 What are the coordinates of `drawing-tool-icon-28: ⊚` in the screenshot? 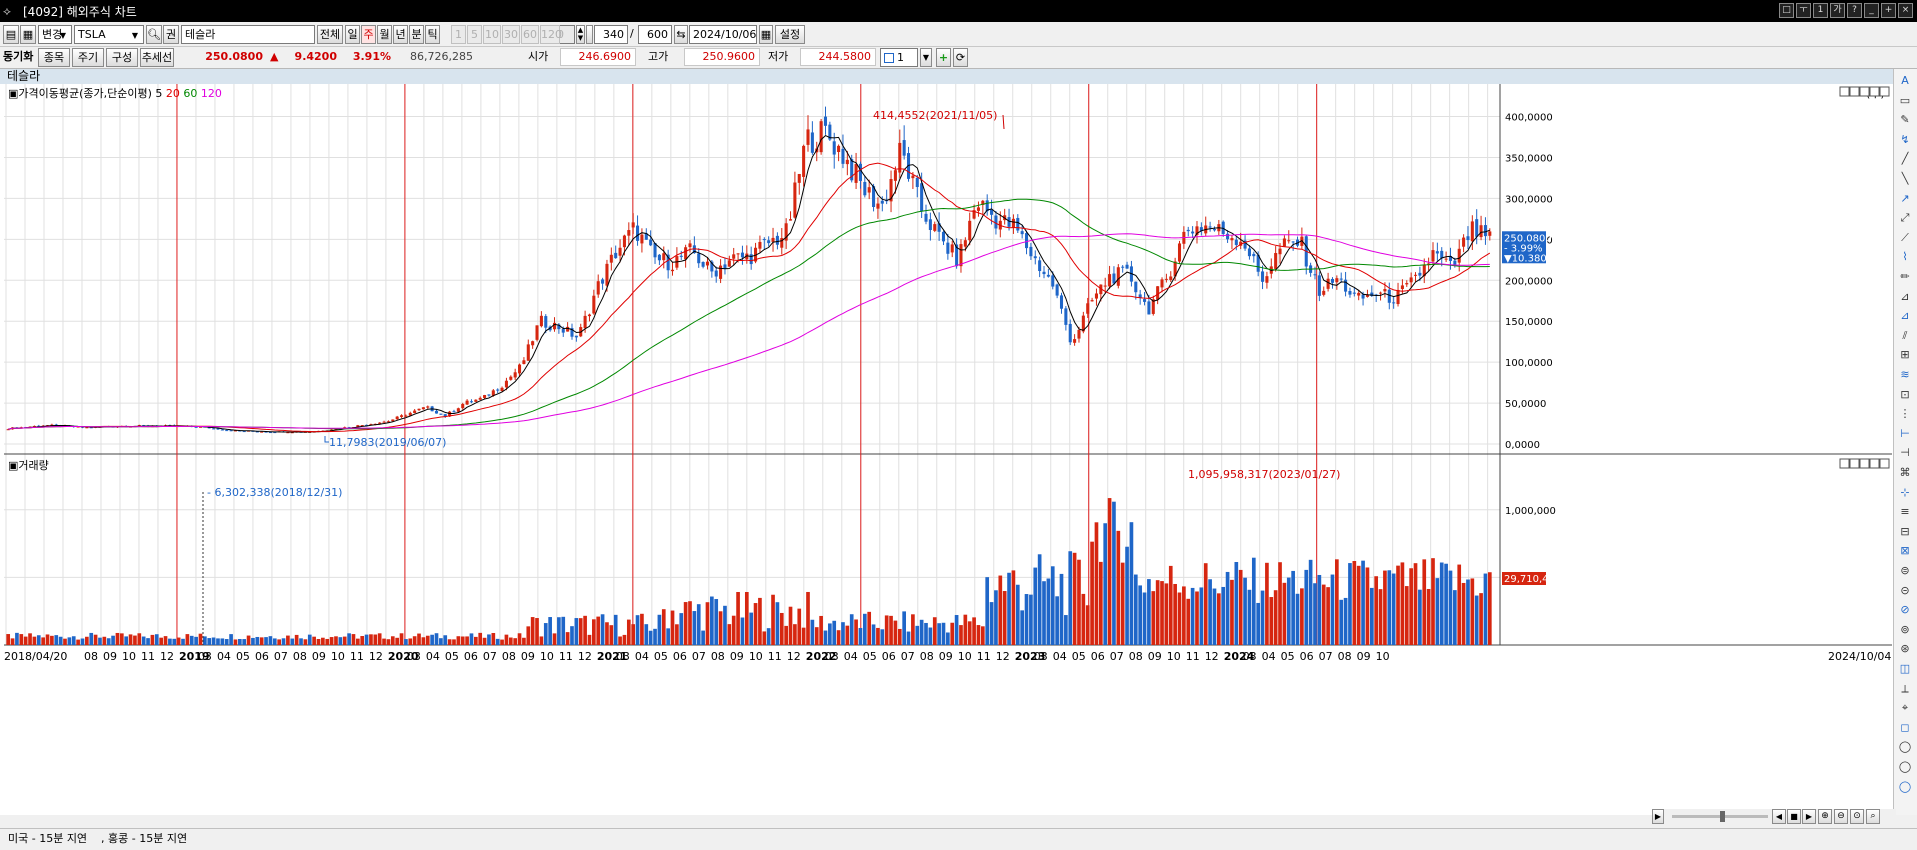 It's located at (1905, 630).